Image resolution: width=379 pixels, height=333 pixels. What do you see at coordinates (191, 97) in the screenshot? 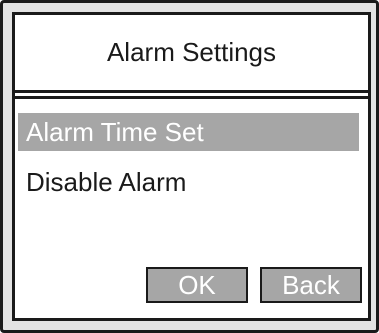
I see `title-divider-bottom` at bounding box center [191, 97].